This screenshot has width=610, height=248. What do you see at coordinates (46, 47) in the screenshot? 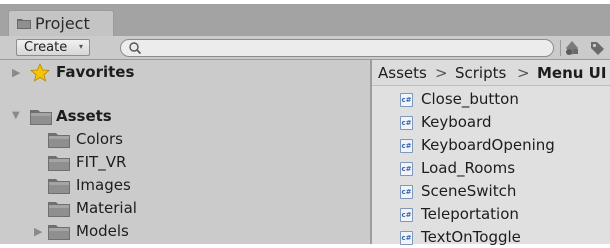
I see `create-label: Create` at bounding box center [46, 47].